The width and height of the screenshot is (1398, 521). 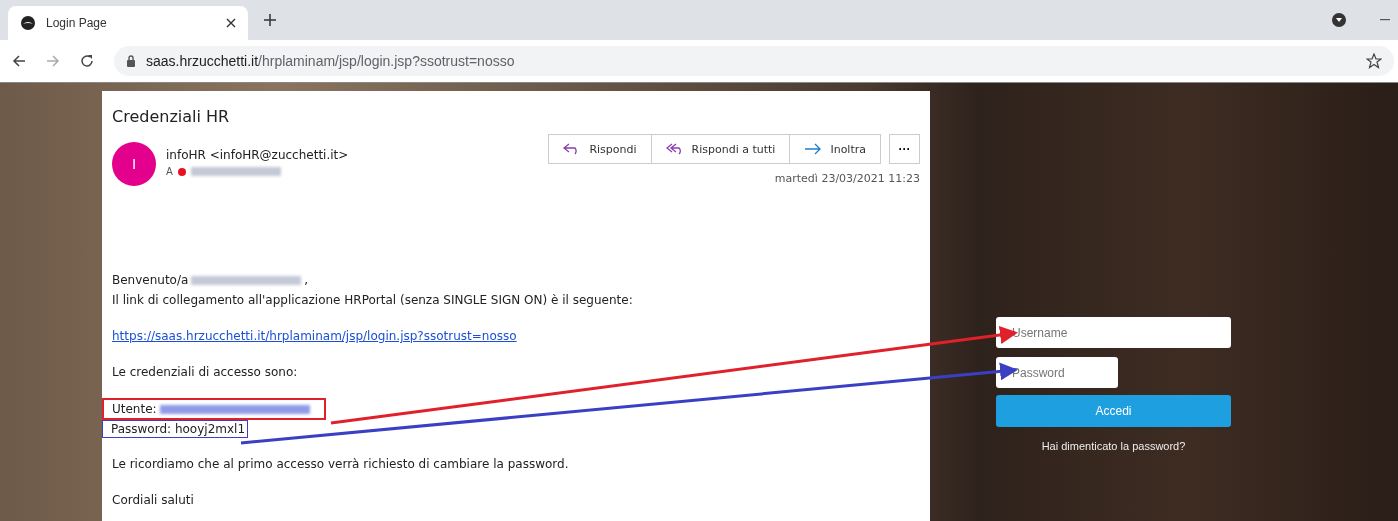 What do you see at coordinates (134, 164) in the screenshot?
I see `avatar: I` at bounding box center [134, 164].